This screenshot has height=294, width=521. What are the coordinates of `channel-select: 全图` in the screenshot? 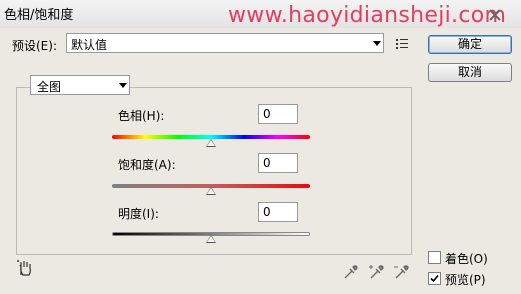 It's located at (80, 85).